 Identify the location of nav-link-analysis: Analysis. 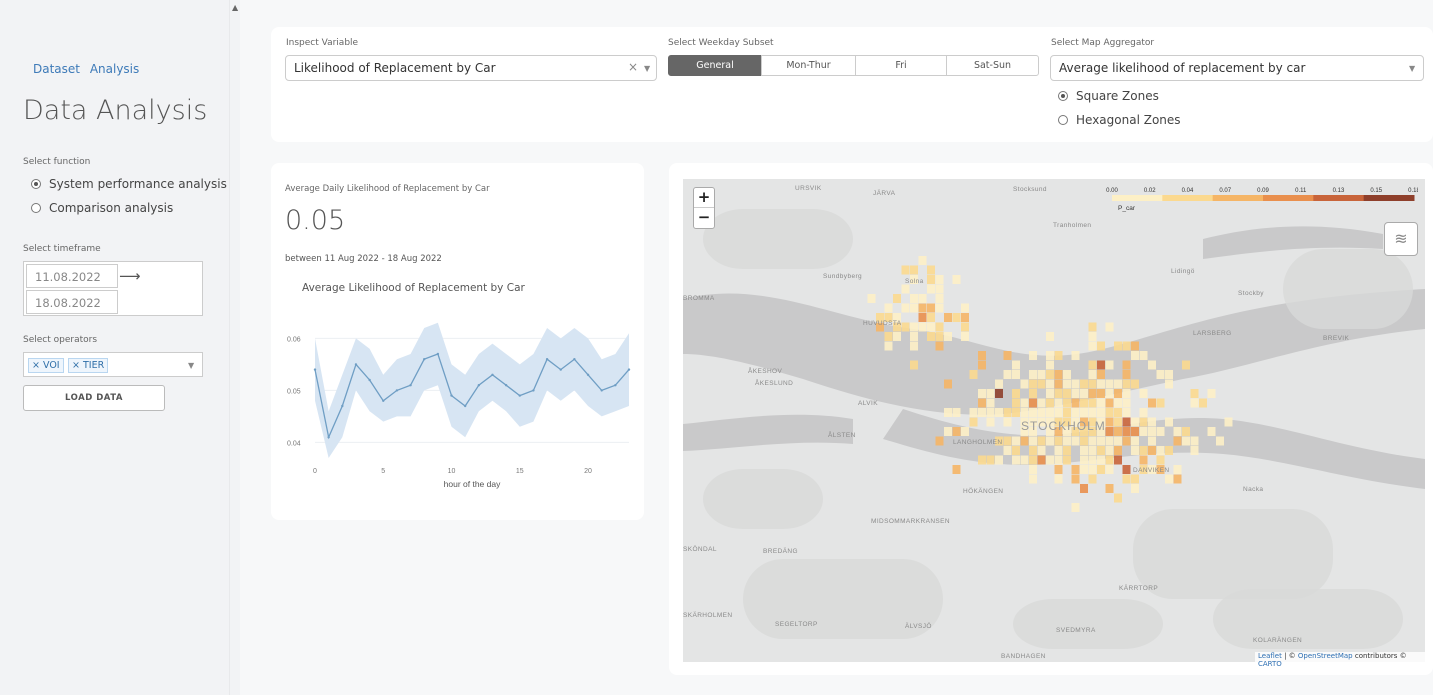
(114, 69).